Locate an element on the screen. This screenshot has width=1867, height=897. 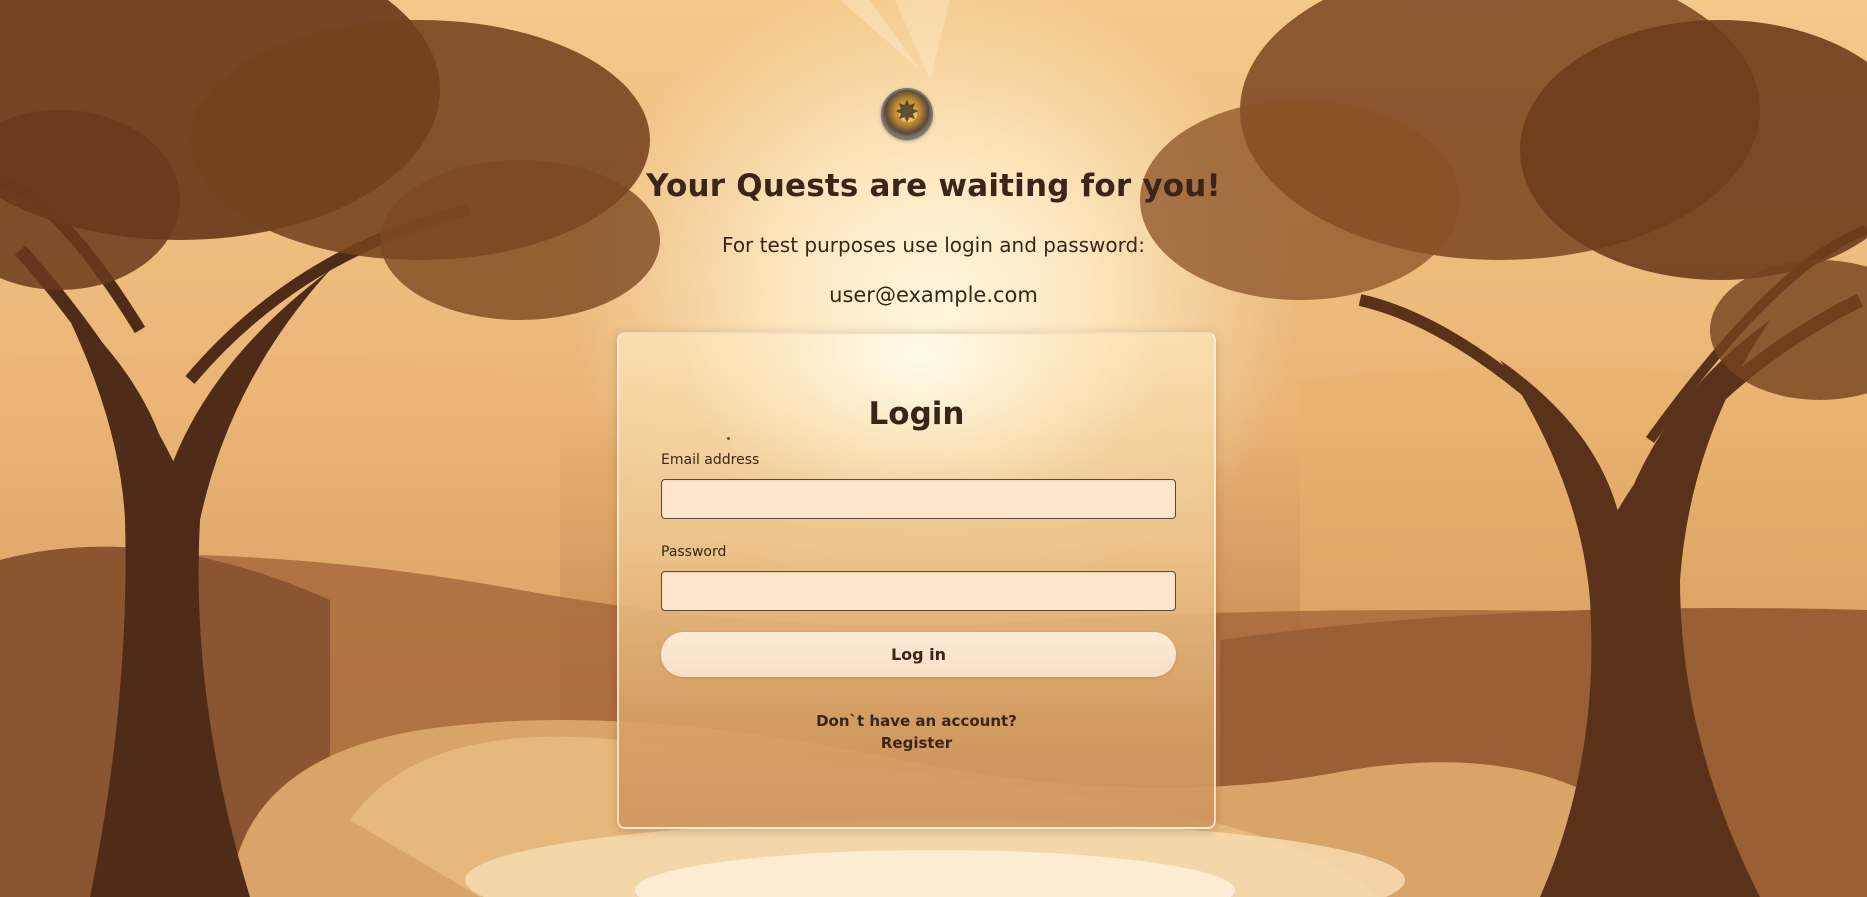
test-credentials-text: user@example.com is located at coordinates (933, 295).